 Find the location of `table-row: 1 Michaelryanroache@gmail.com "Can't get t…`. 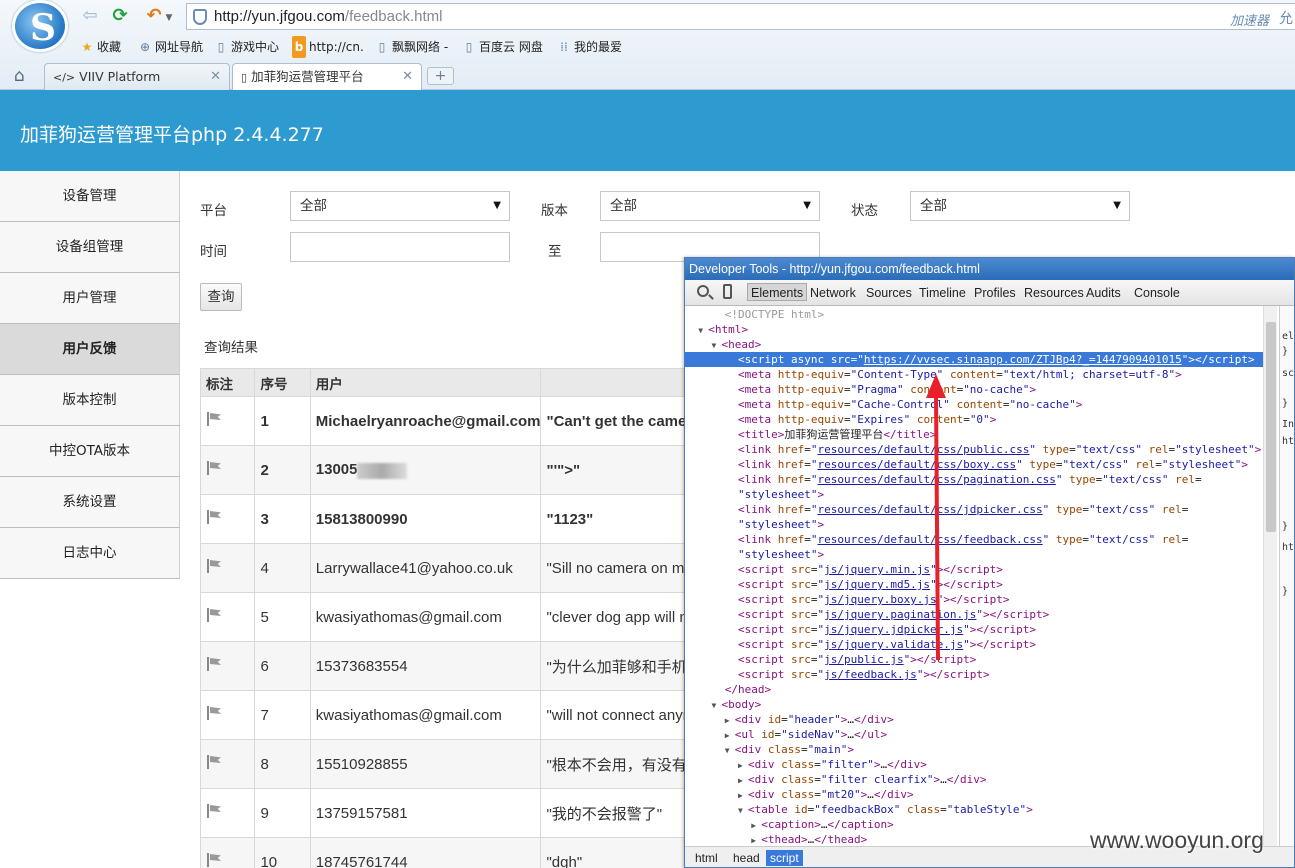

table-row: 1 Michaelryanroache@gmail.com "Can't get t… is located at coordinates (459, 421).